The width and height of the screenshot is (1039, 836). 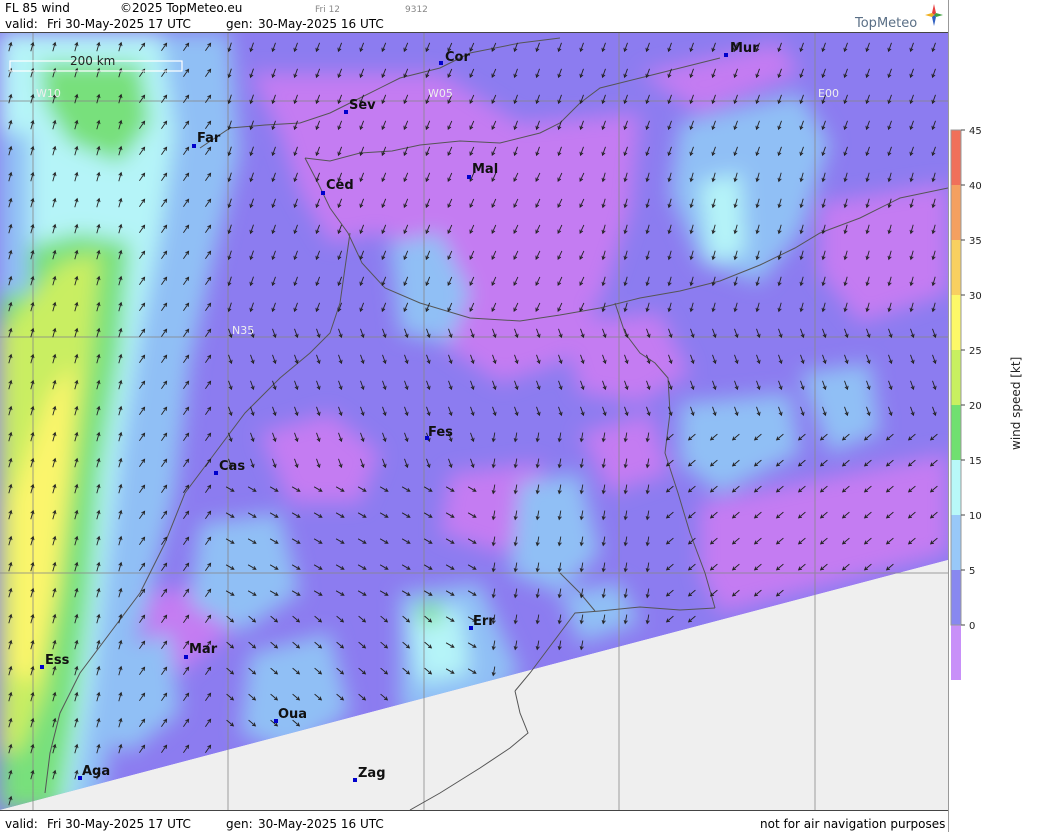 What do you see at coordinates (975, 296) in the screenshot?
I see `legend-tick-label: 30` at bounding box center [975, 296].